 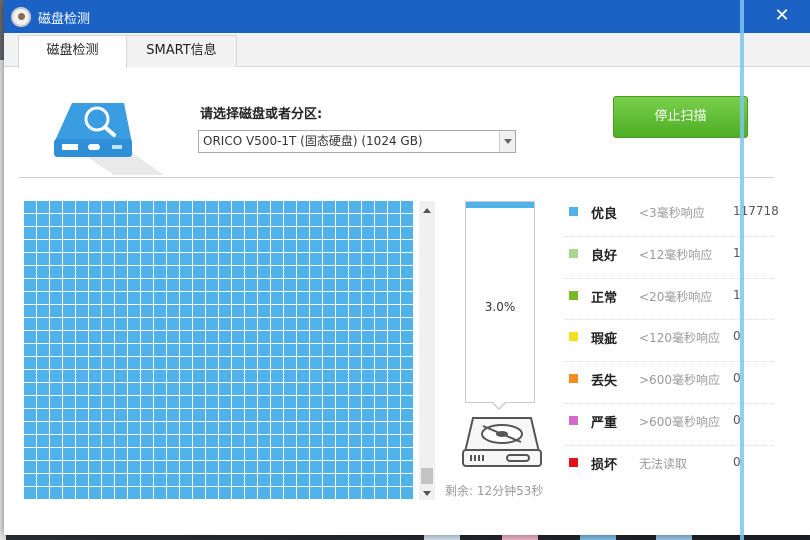 I want to click on stop-scan-button: 停止扫描, so click(x=680, y=117).